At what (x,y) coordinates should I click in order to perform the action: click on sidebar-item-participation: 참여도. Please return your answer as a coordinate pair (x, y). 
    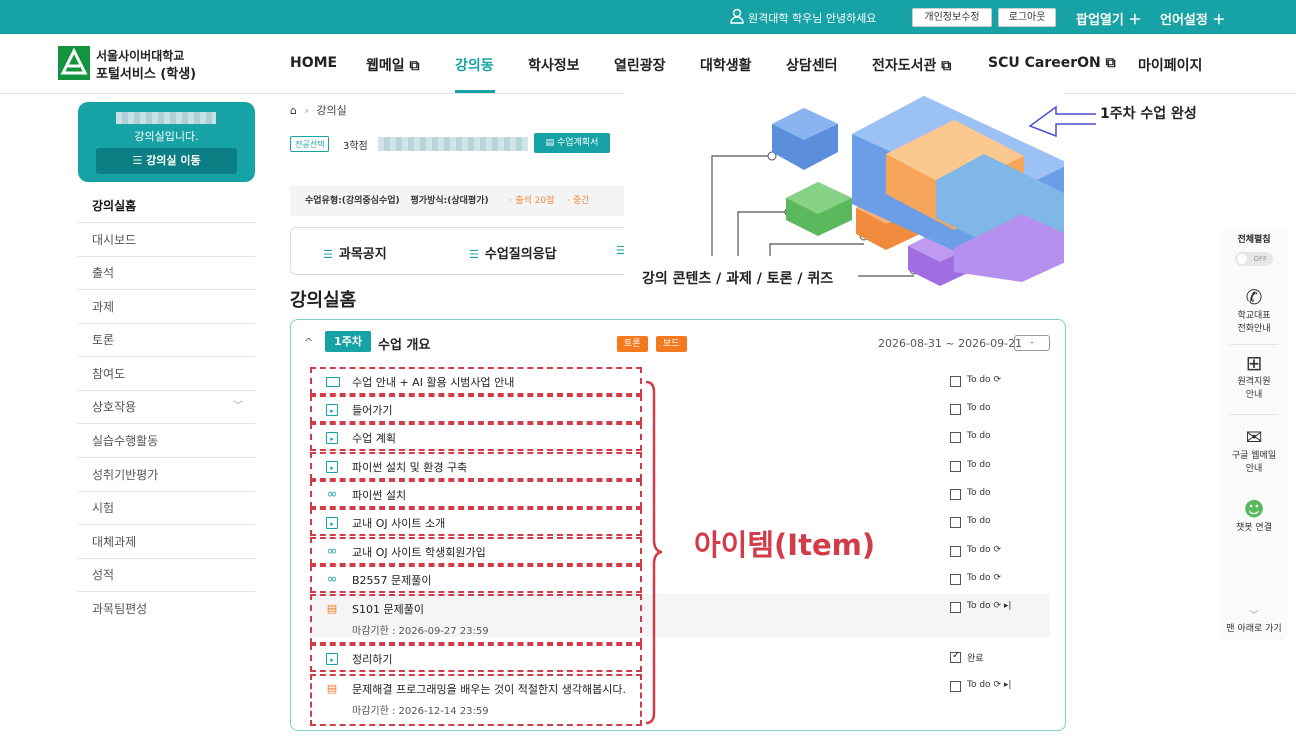
    Looking at the image, I should click on (166, 374).